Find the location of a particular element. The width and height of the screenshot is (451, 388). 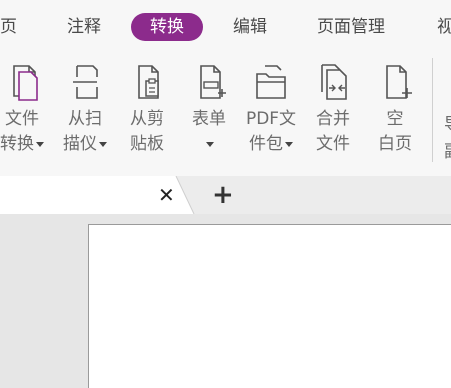

clipboard-icon is located at coordinates (147, 82).